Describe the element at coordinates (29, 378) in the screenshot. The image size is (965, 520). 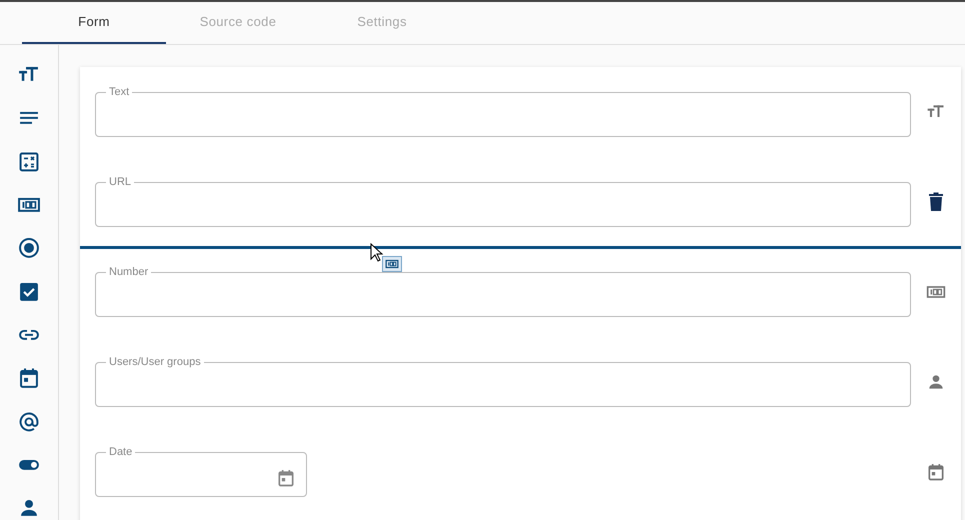
I see `calendar-icon` at that location.